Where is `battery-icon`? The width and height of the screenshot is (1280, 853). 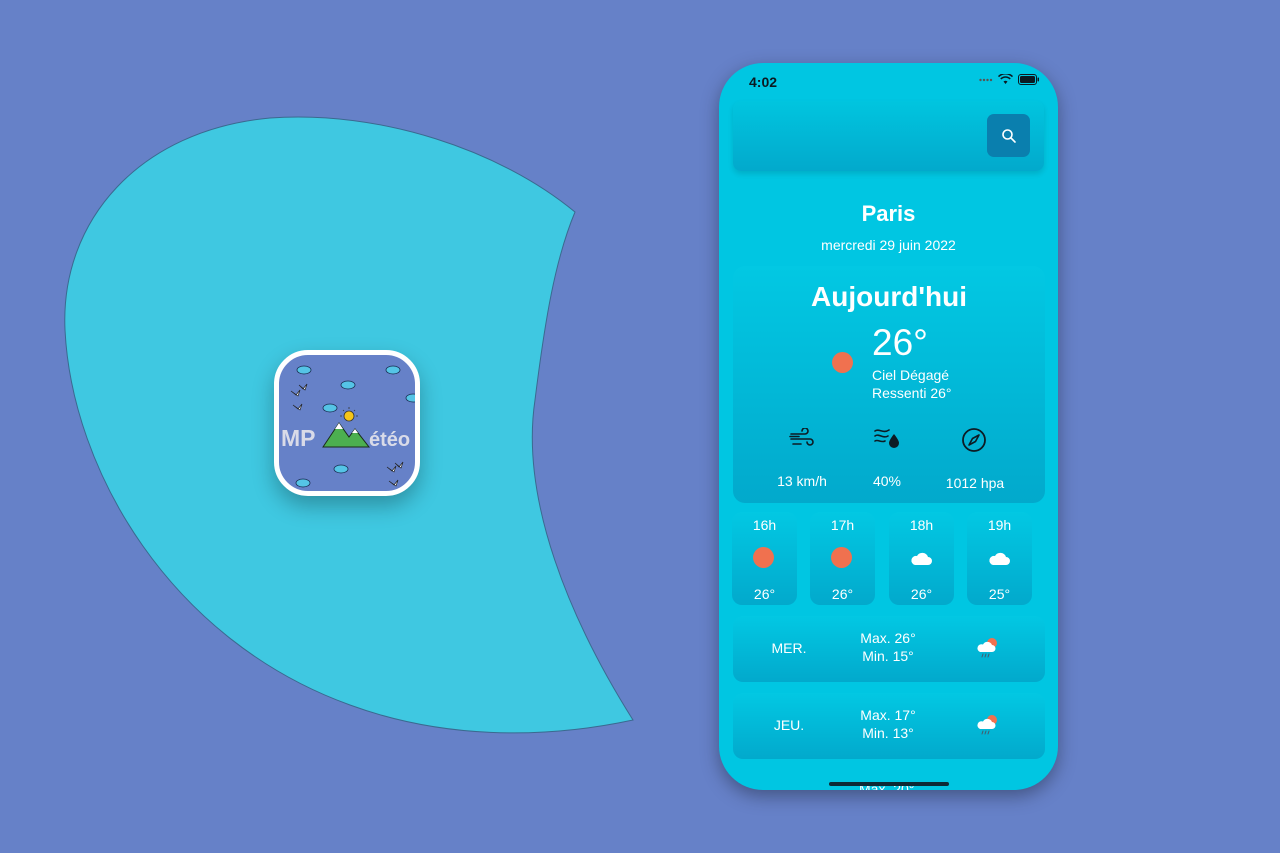
battery-icon is located at coordinates (1028, 79).